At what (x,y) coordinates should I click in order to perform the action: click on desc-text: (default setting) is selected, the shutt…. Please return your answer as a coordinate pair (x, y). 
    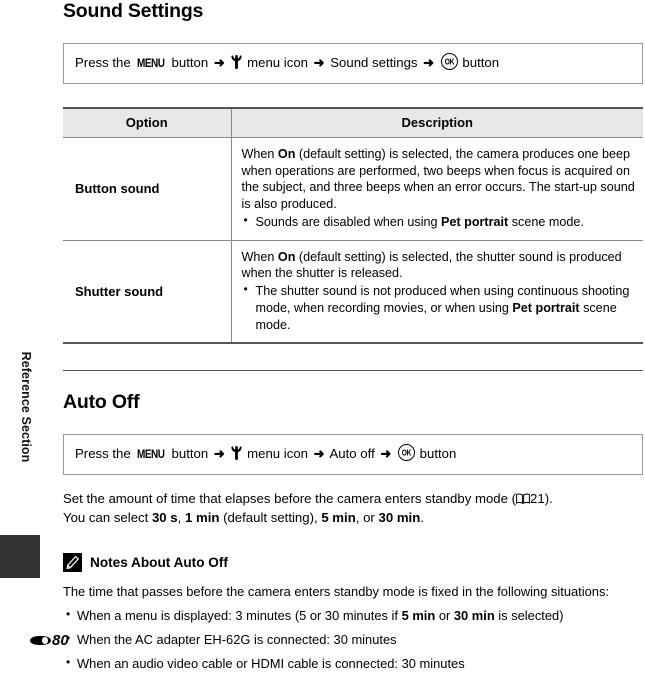
    Looking at the image, I should click on (431, 265).